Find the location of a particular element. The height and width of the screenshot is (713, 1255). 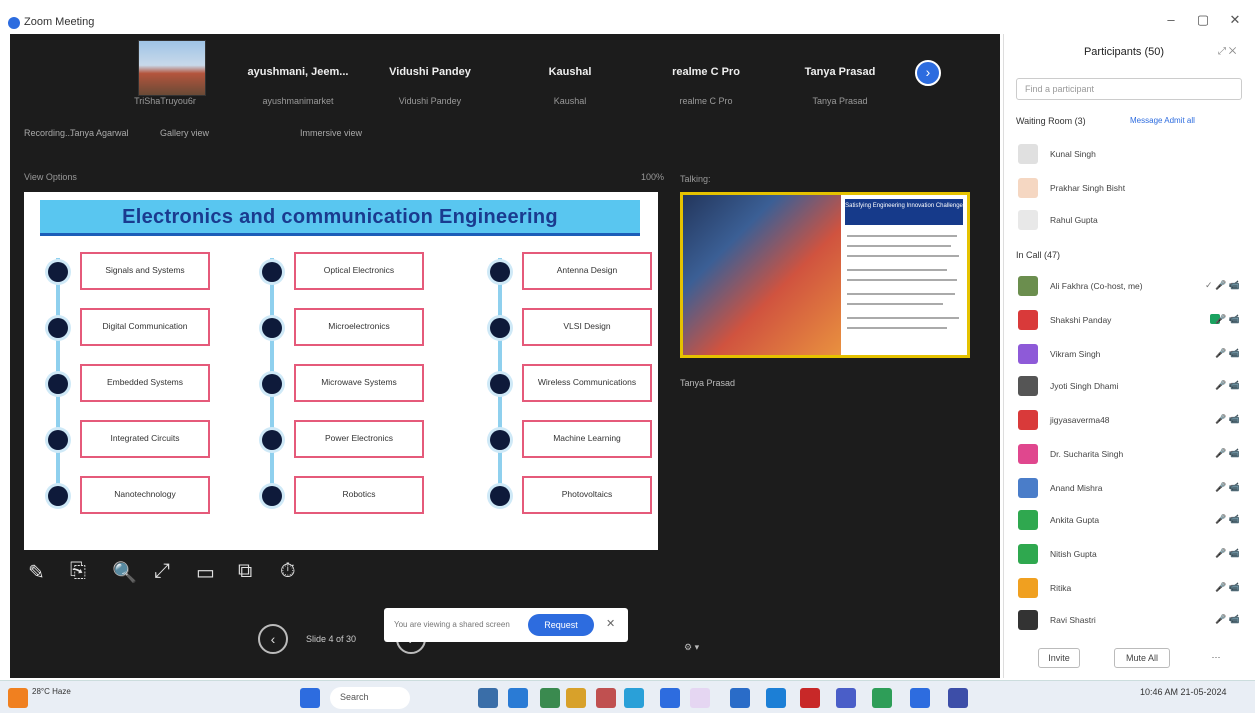

copy-tool-icon: ⎘ is located at coordinates (78, 571).